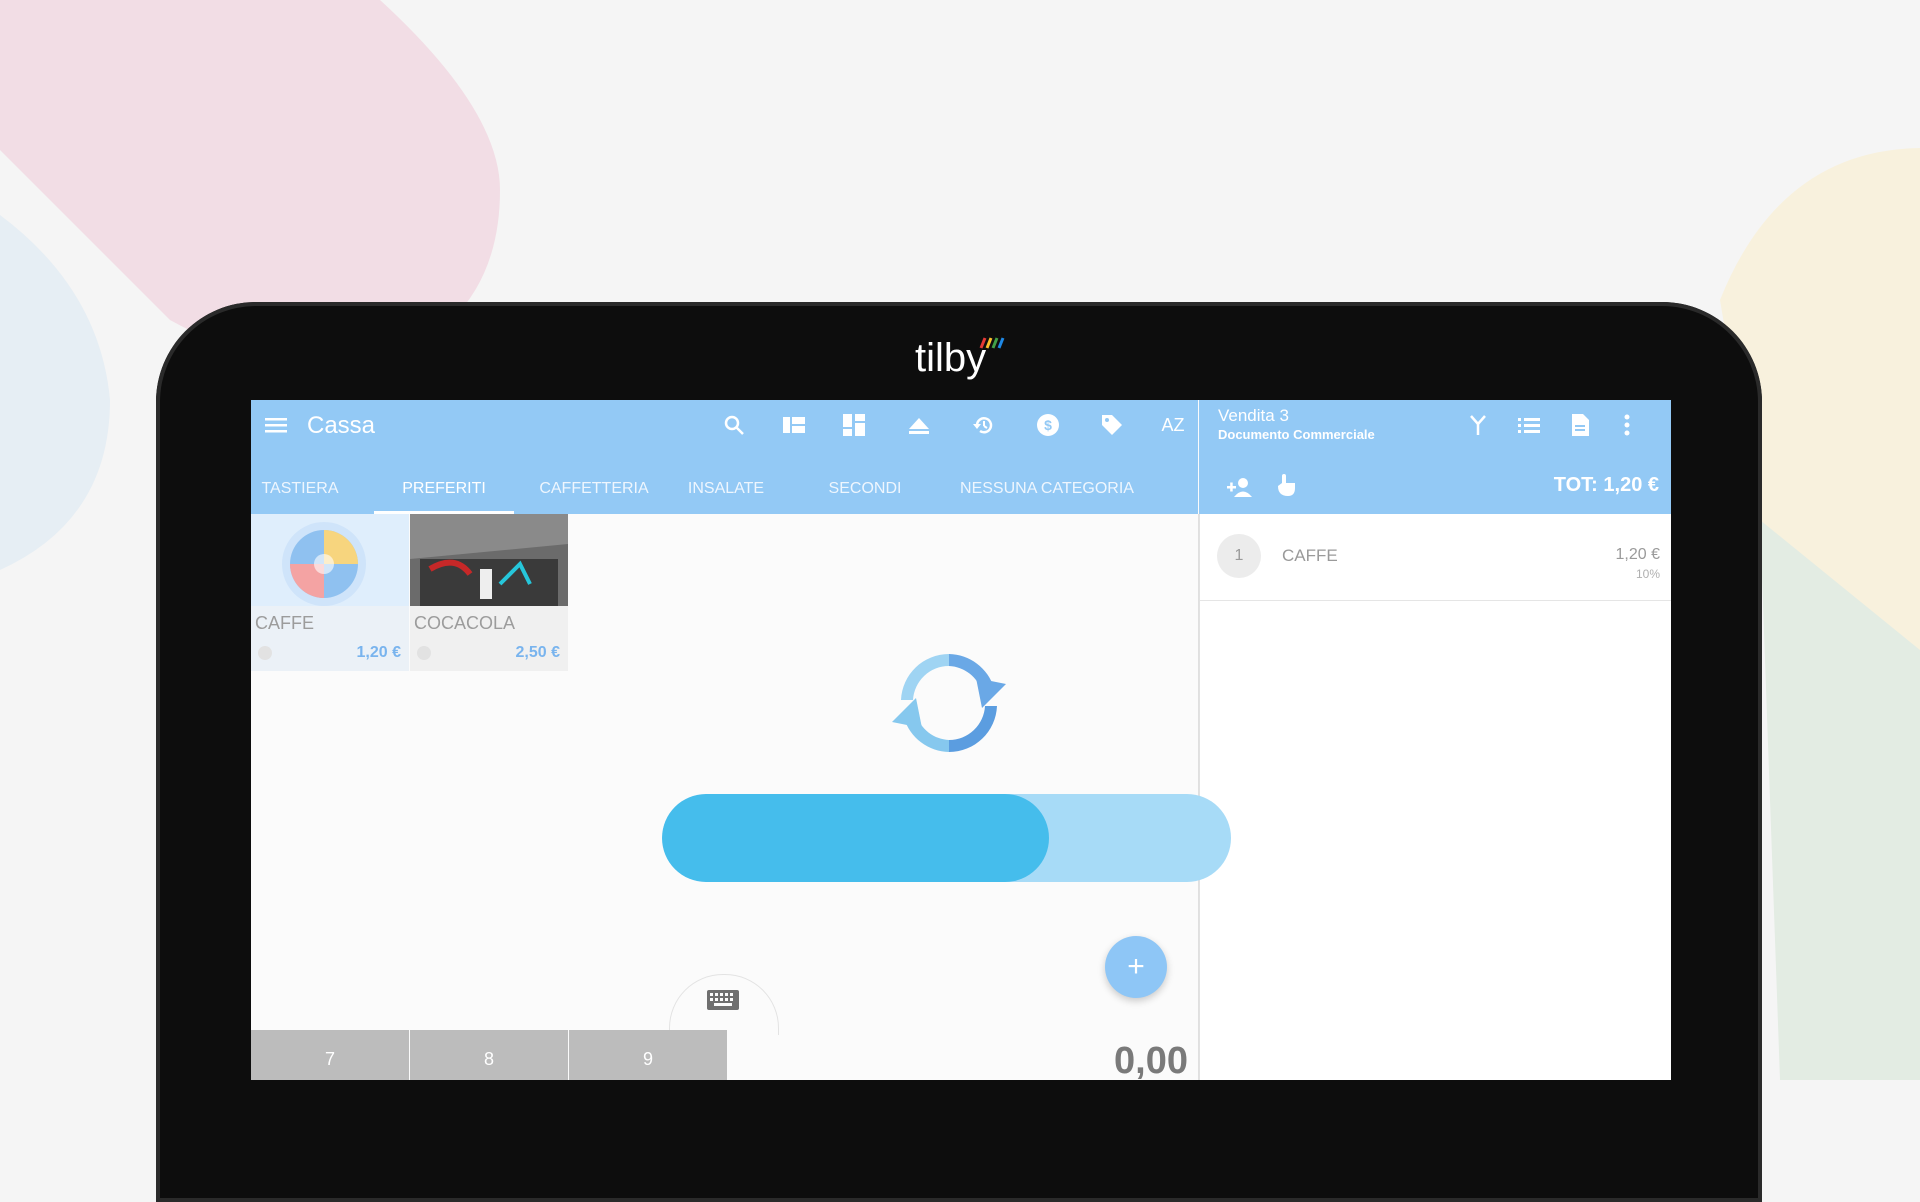 This screenshot has height=1202, width=1920. Describe the element at coordinates (1637, 554) in the screenshot. I see `item-price: 1,20 €` at that location.